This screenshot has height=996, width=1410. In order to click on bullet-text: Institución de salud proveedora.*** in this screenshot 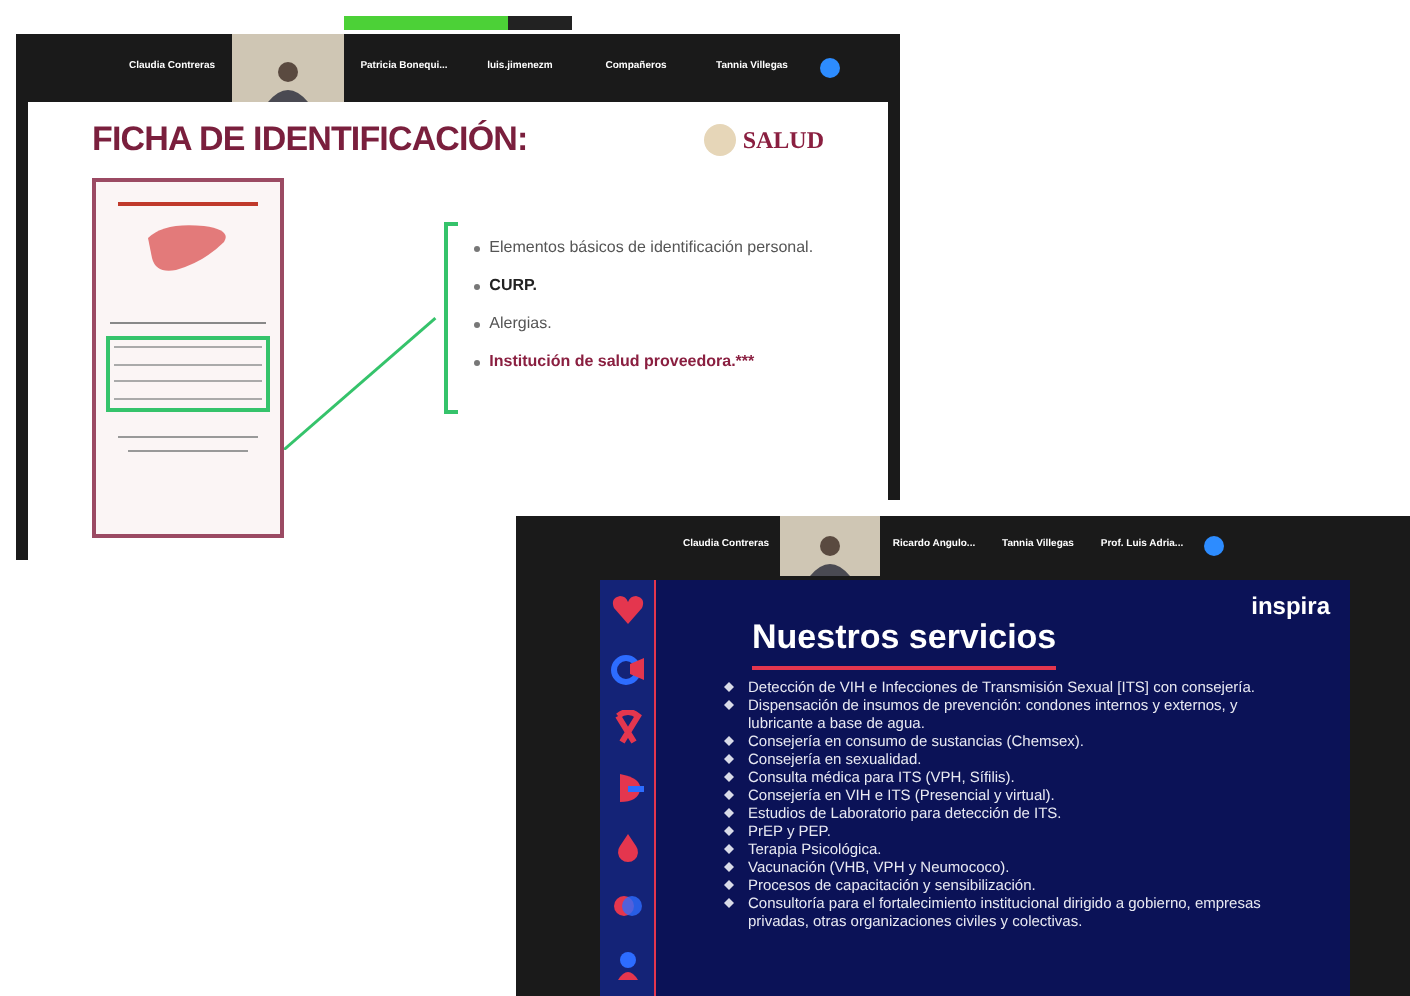, I will do `click(622, 361)`.